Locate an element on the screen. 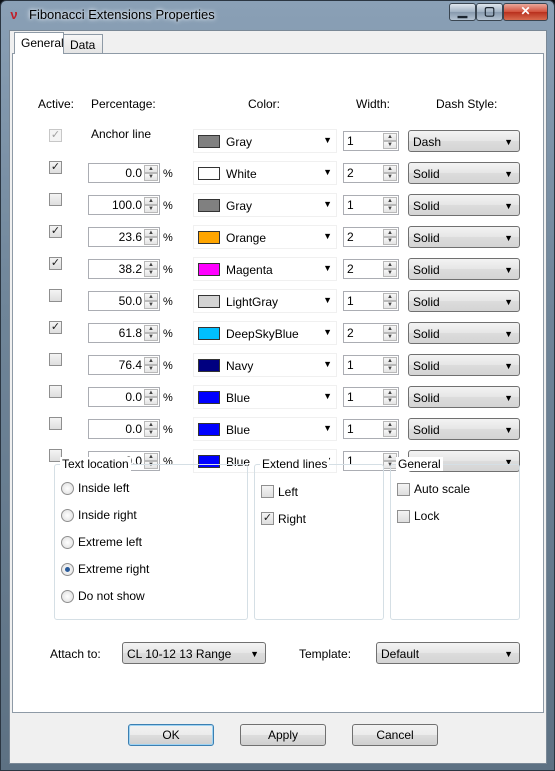  percentage-stepper: 23.6 ▲ ▼ is located at coordinates (124, 237).